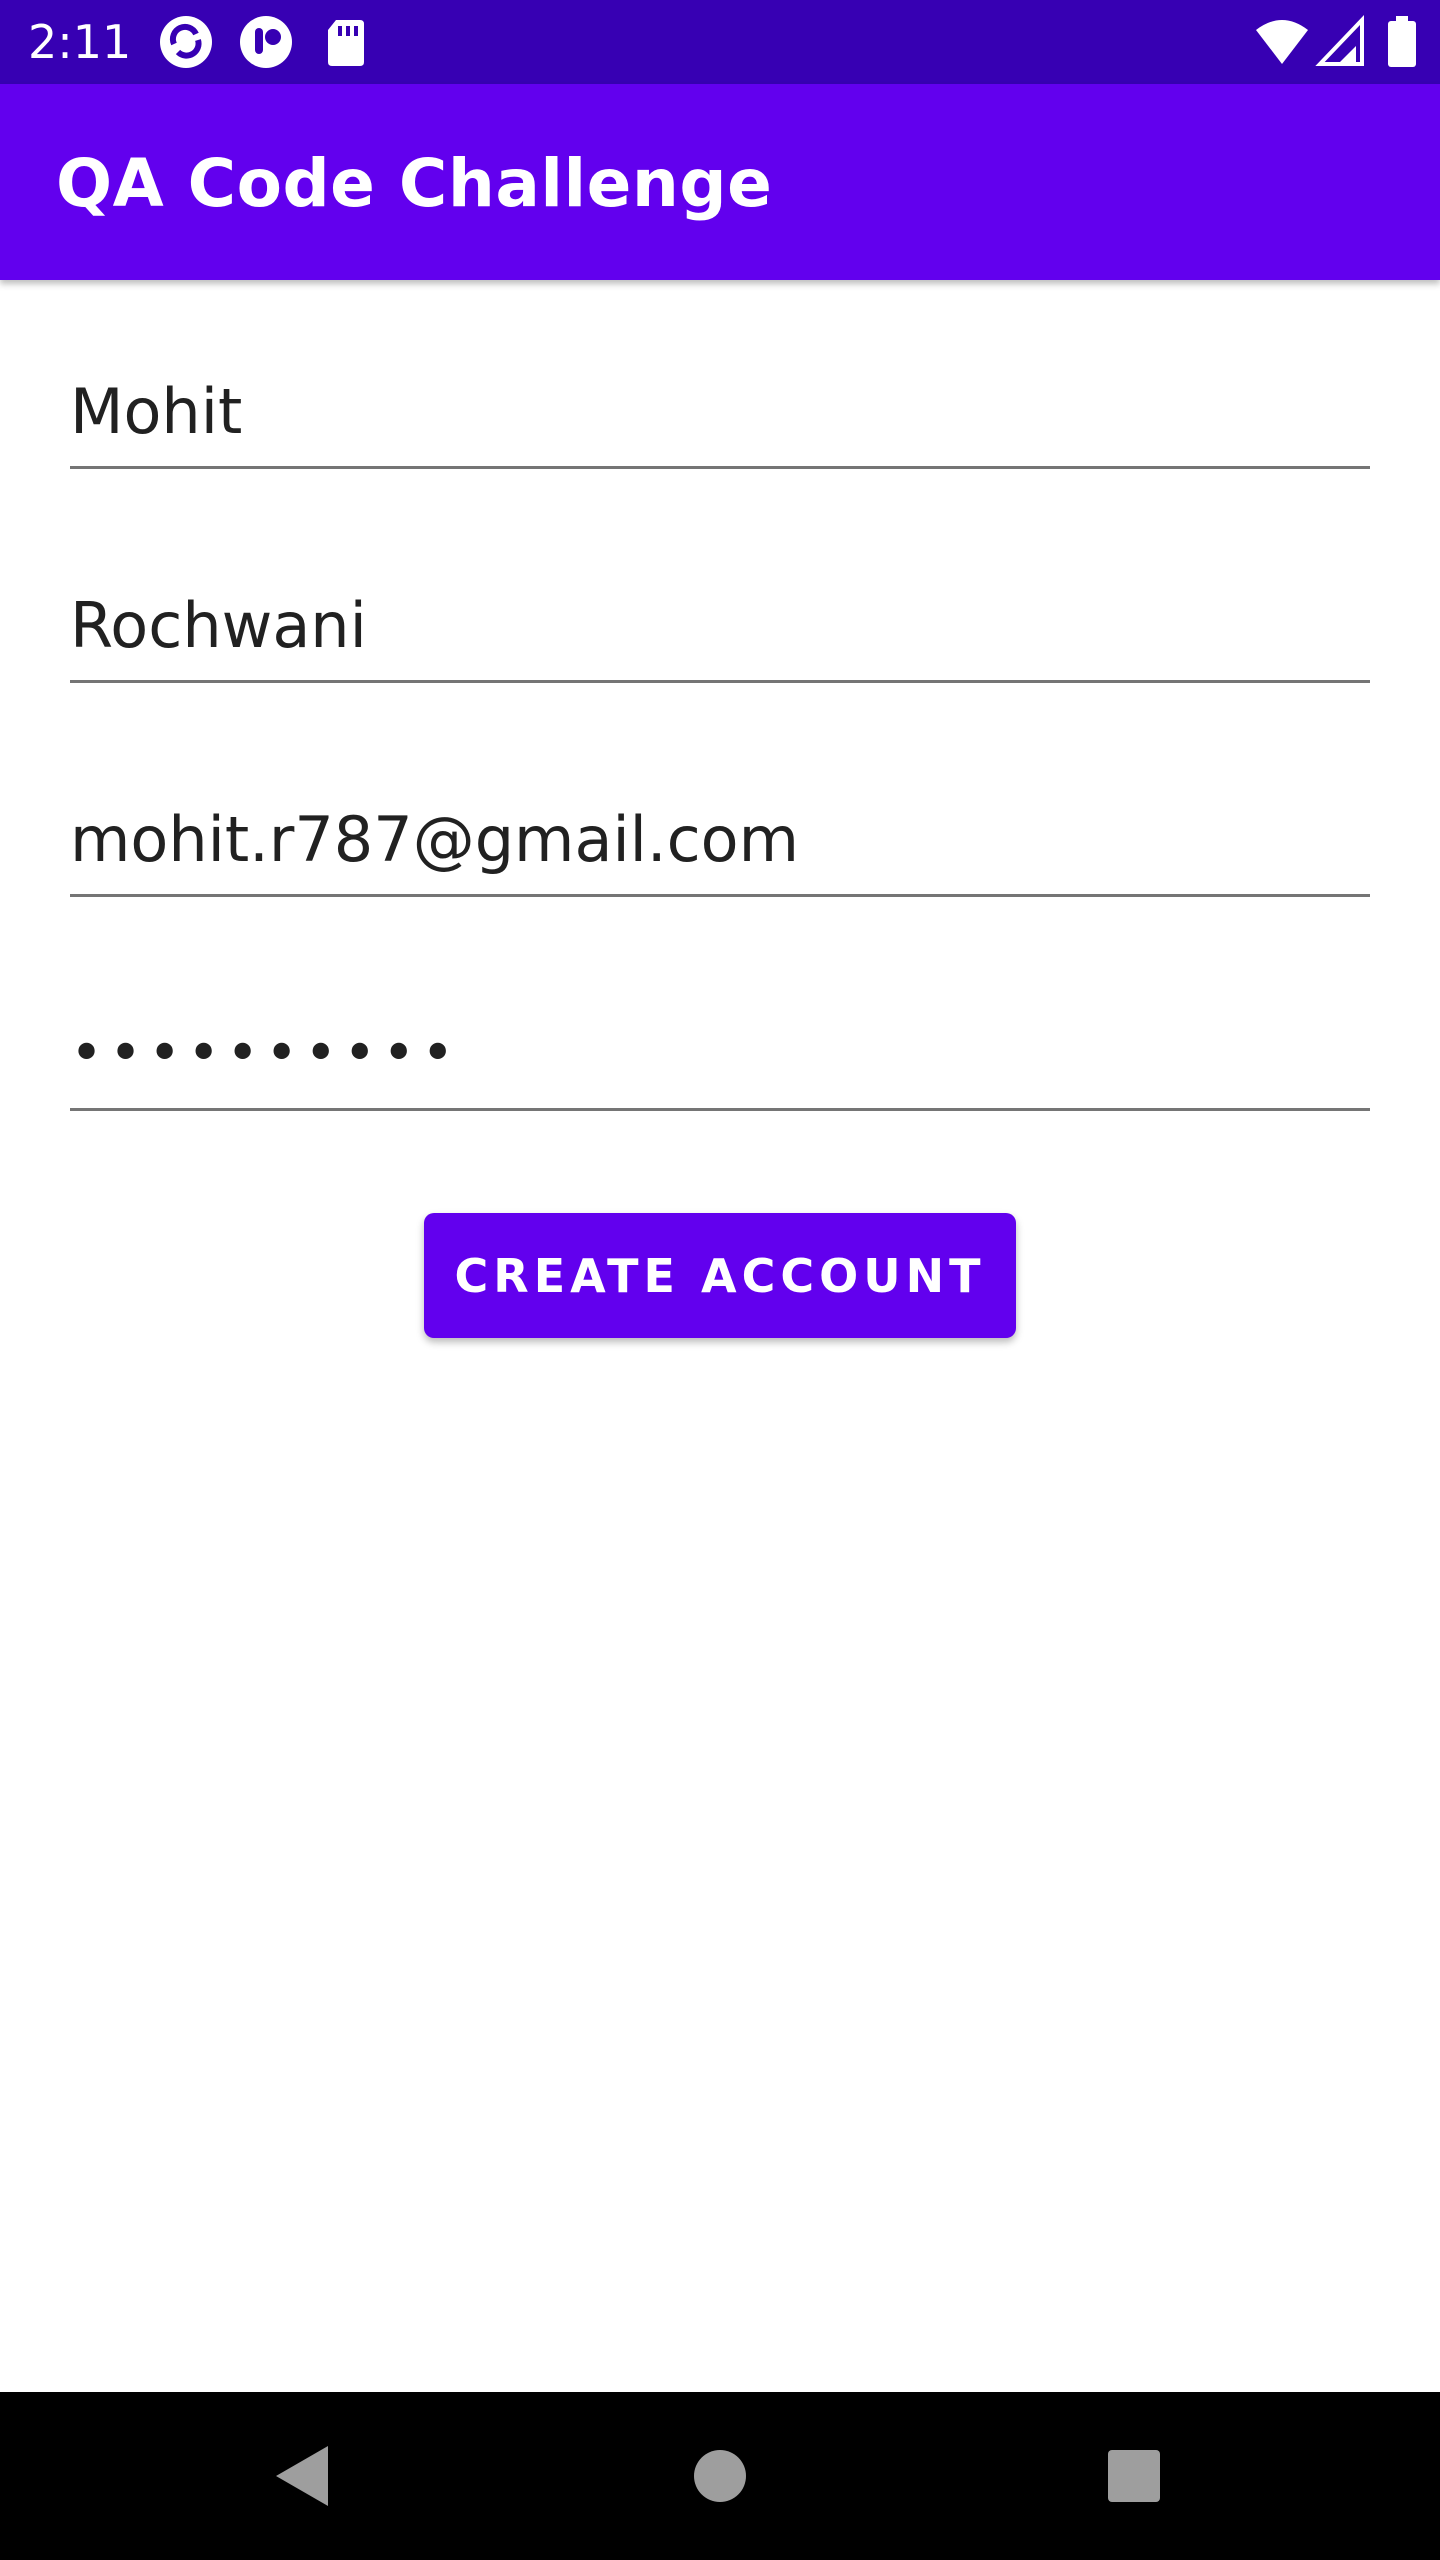  I want to click on create-account-button: CREATE ACCOUNT, so click(720, 1275).